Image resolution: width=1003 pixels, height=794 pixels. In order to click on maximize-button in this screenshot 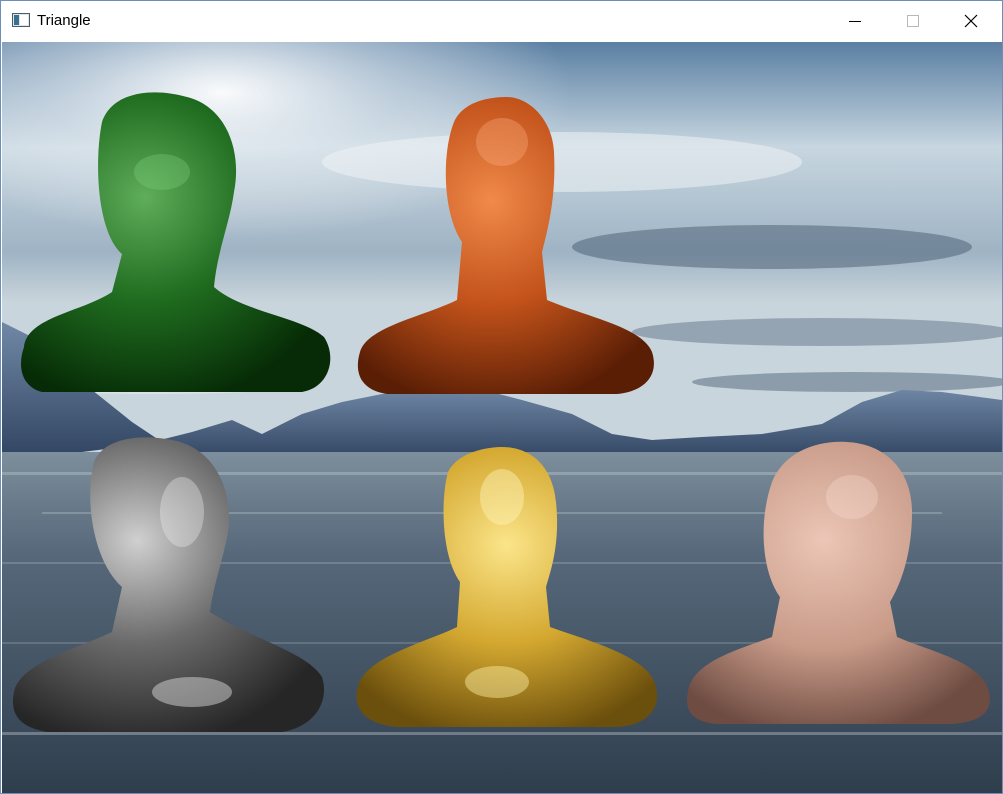, I will do `click(913, 21)`.